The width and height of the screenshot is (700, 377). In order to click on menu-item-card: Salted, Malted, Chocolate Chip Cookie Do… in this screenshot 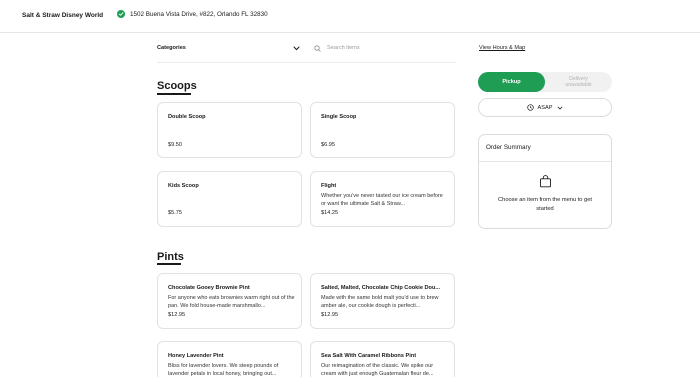, I will do `click(382, 301)`.